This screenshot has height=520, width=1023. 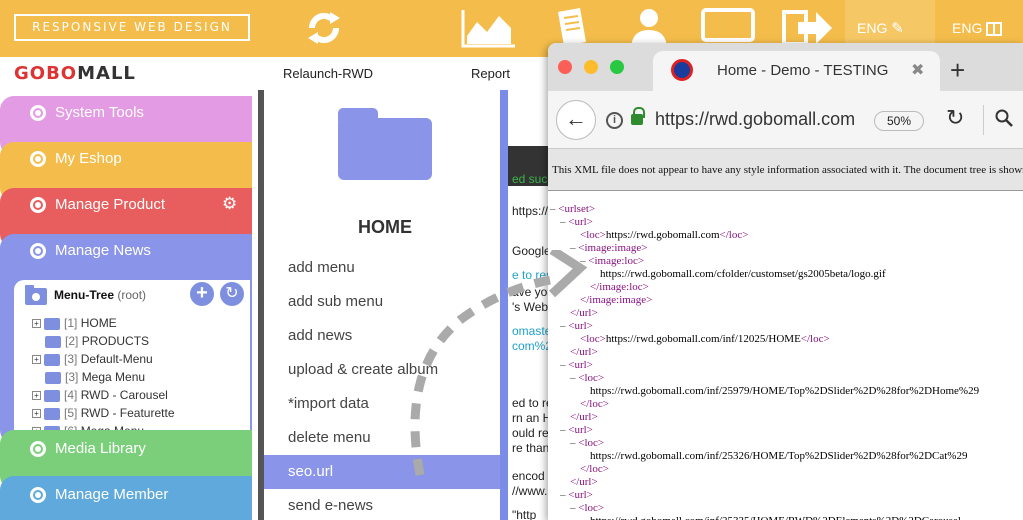 I want to click on report-icon, so click(x=487, y=28).